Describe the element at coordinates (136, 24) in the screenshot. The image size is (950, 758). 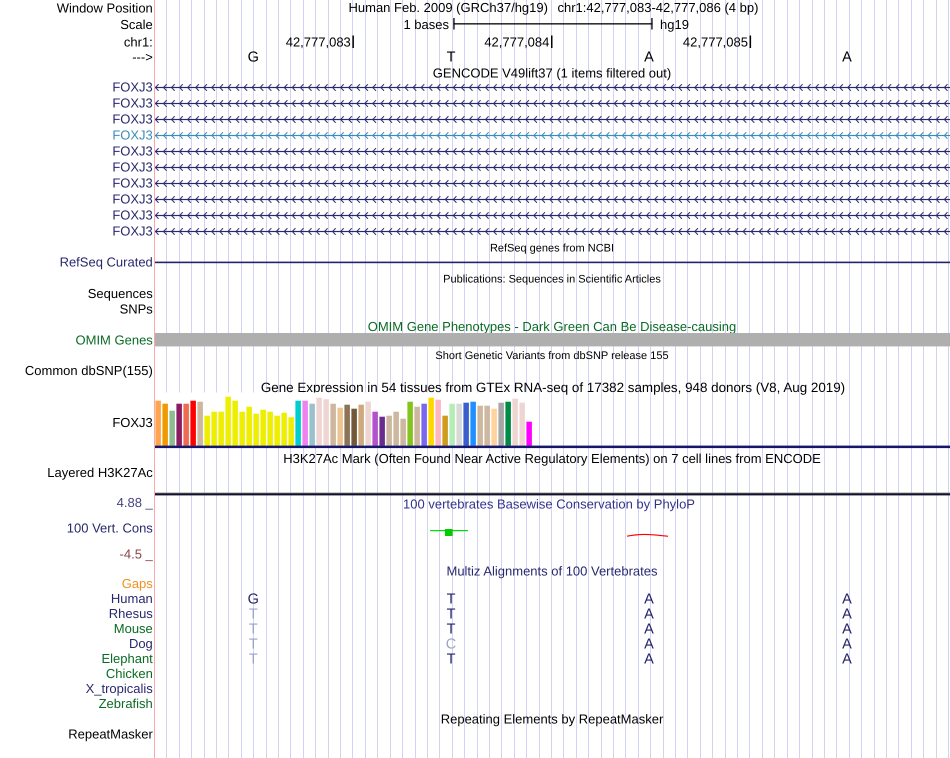
I see `svg-text: Scale` at that location.